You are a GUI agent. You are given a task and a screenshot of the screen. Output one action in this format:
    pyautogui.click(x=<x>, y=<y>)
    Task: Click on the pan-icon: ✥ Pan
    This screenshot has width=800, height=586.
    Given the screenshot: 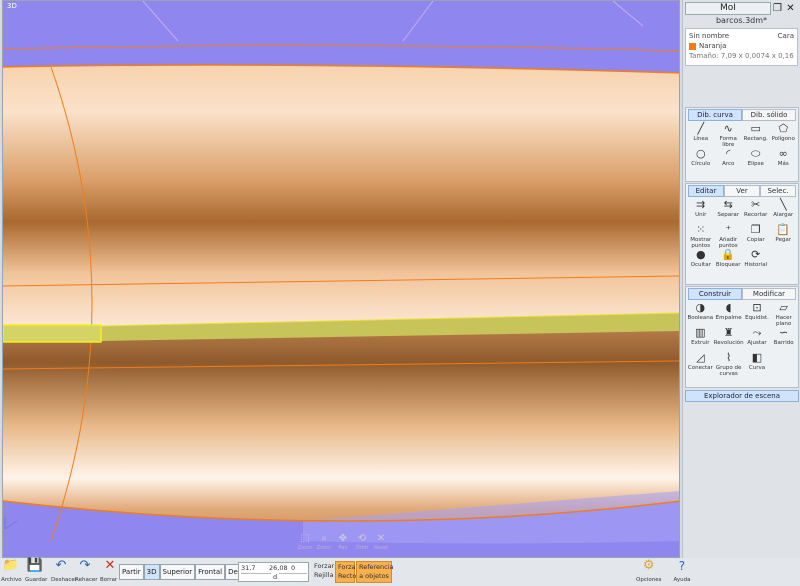 What is the action you would take?
    pyautogui.click(x=343, y=542)
    